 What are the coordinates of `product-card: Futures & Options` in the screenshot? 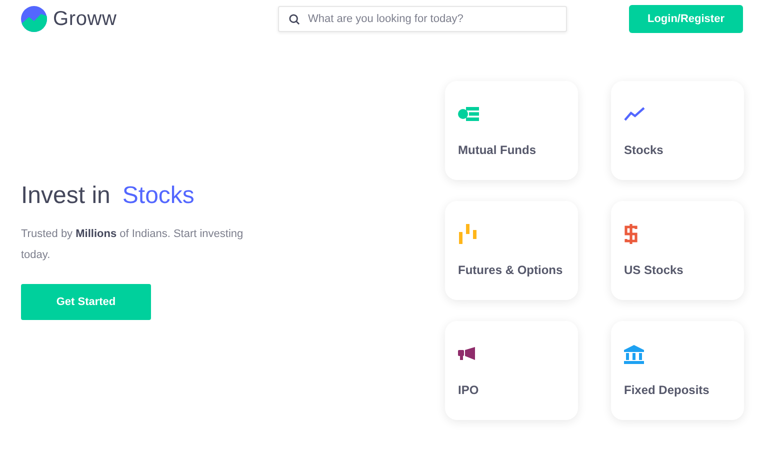 It's located at (511, 250).